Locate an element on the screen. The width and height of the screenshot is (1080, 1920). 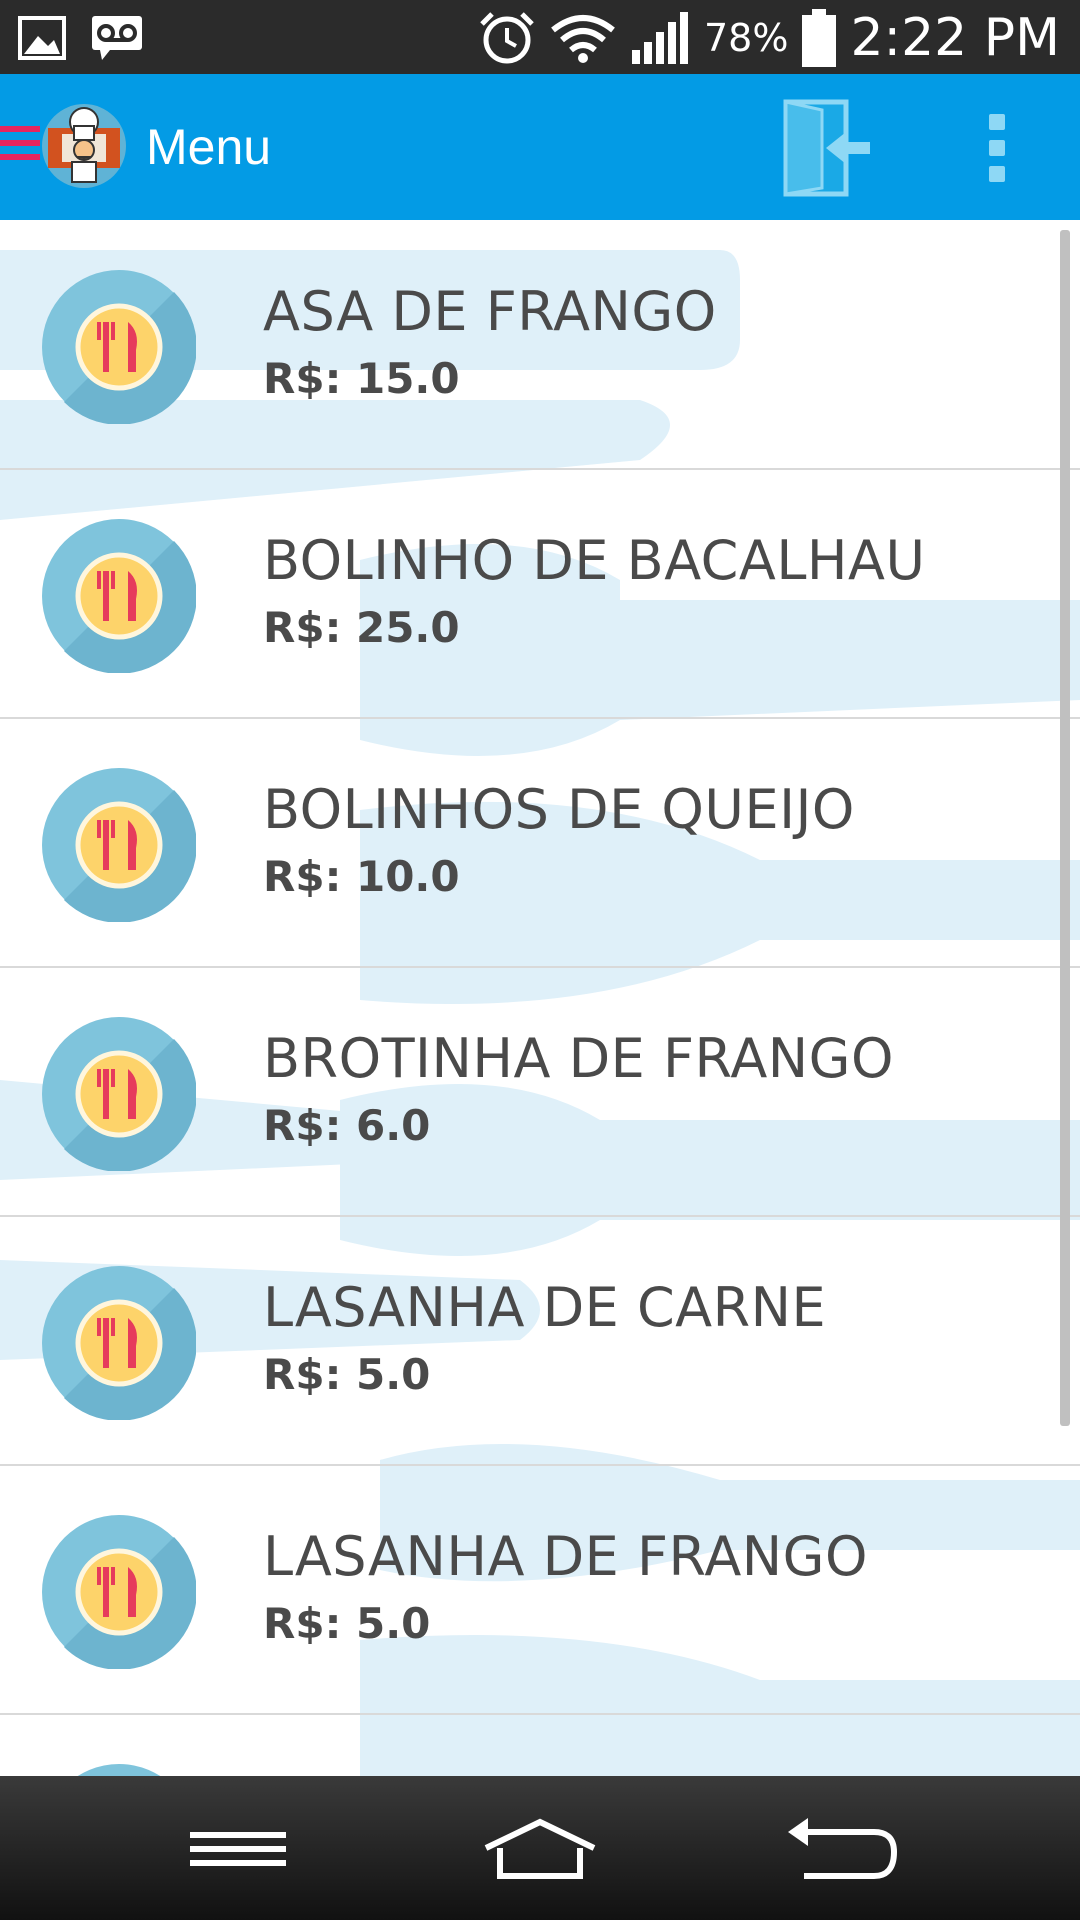
chef-logo-icon is located at coordinates (84, 146).